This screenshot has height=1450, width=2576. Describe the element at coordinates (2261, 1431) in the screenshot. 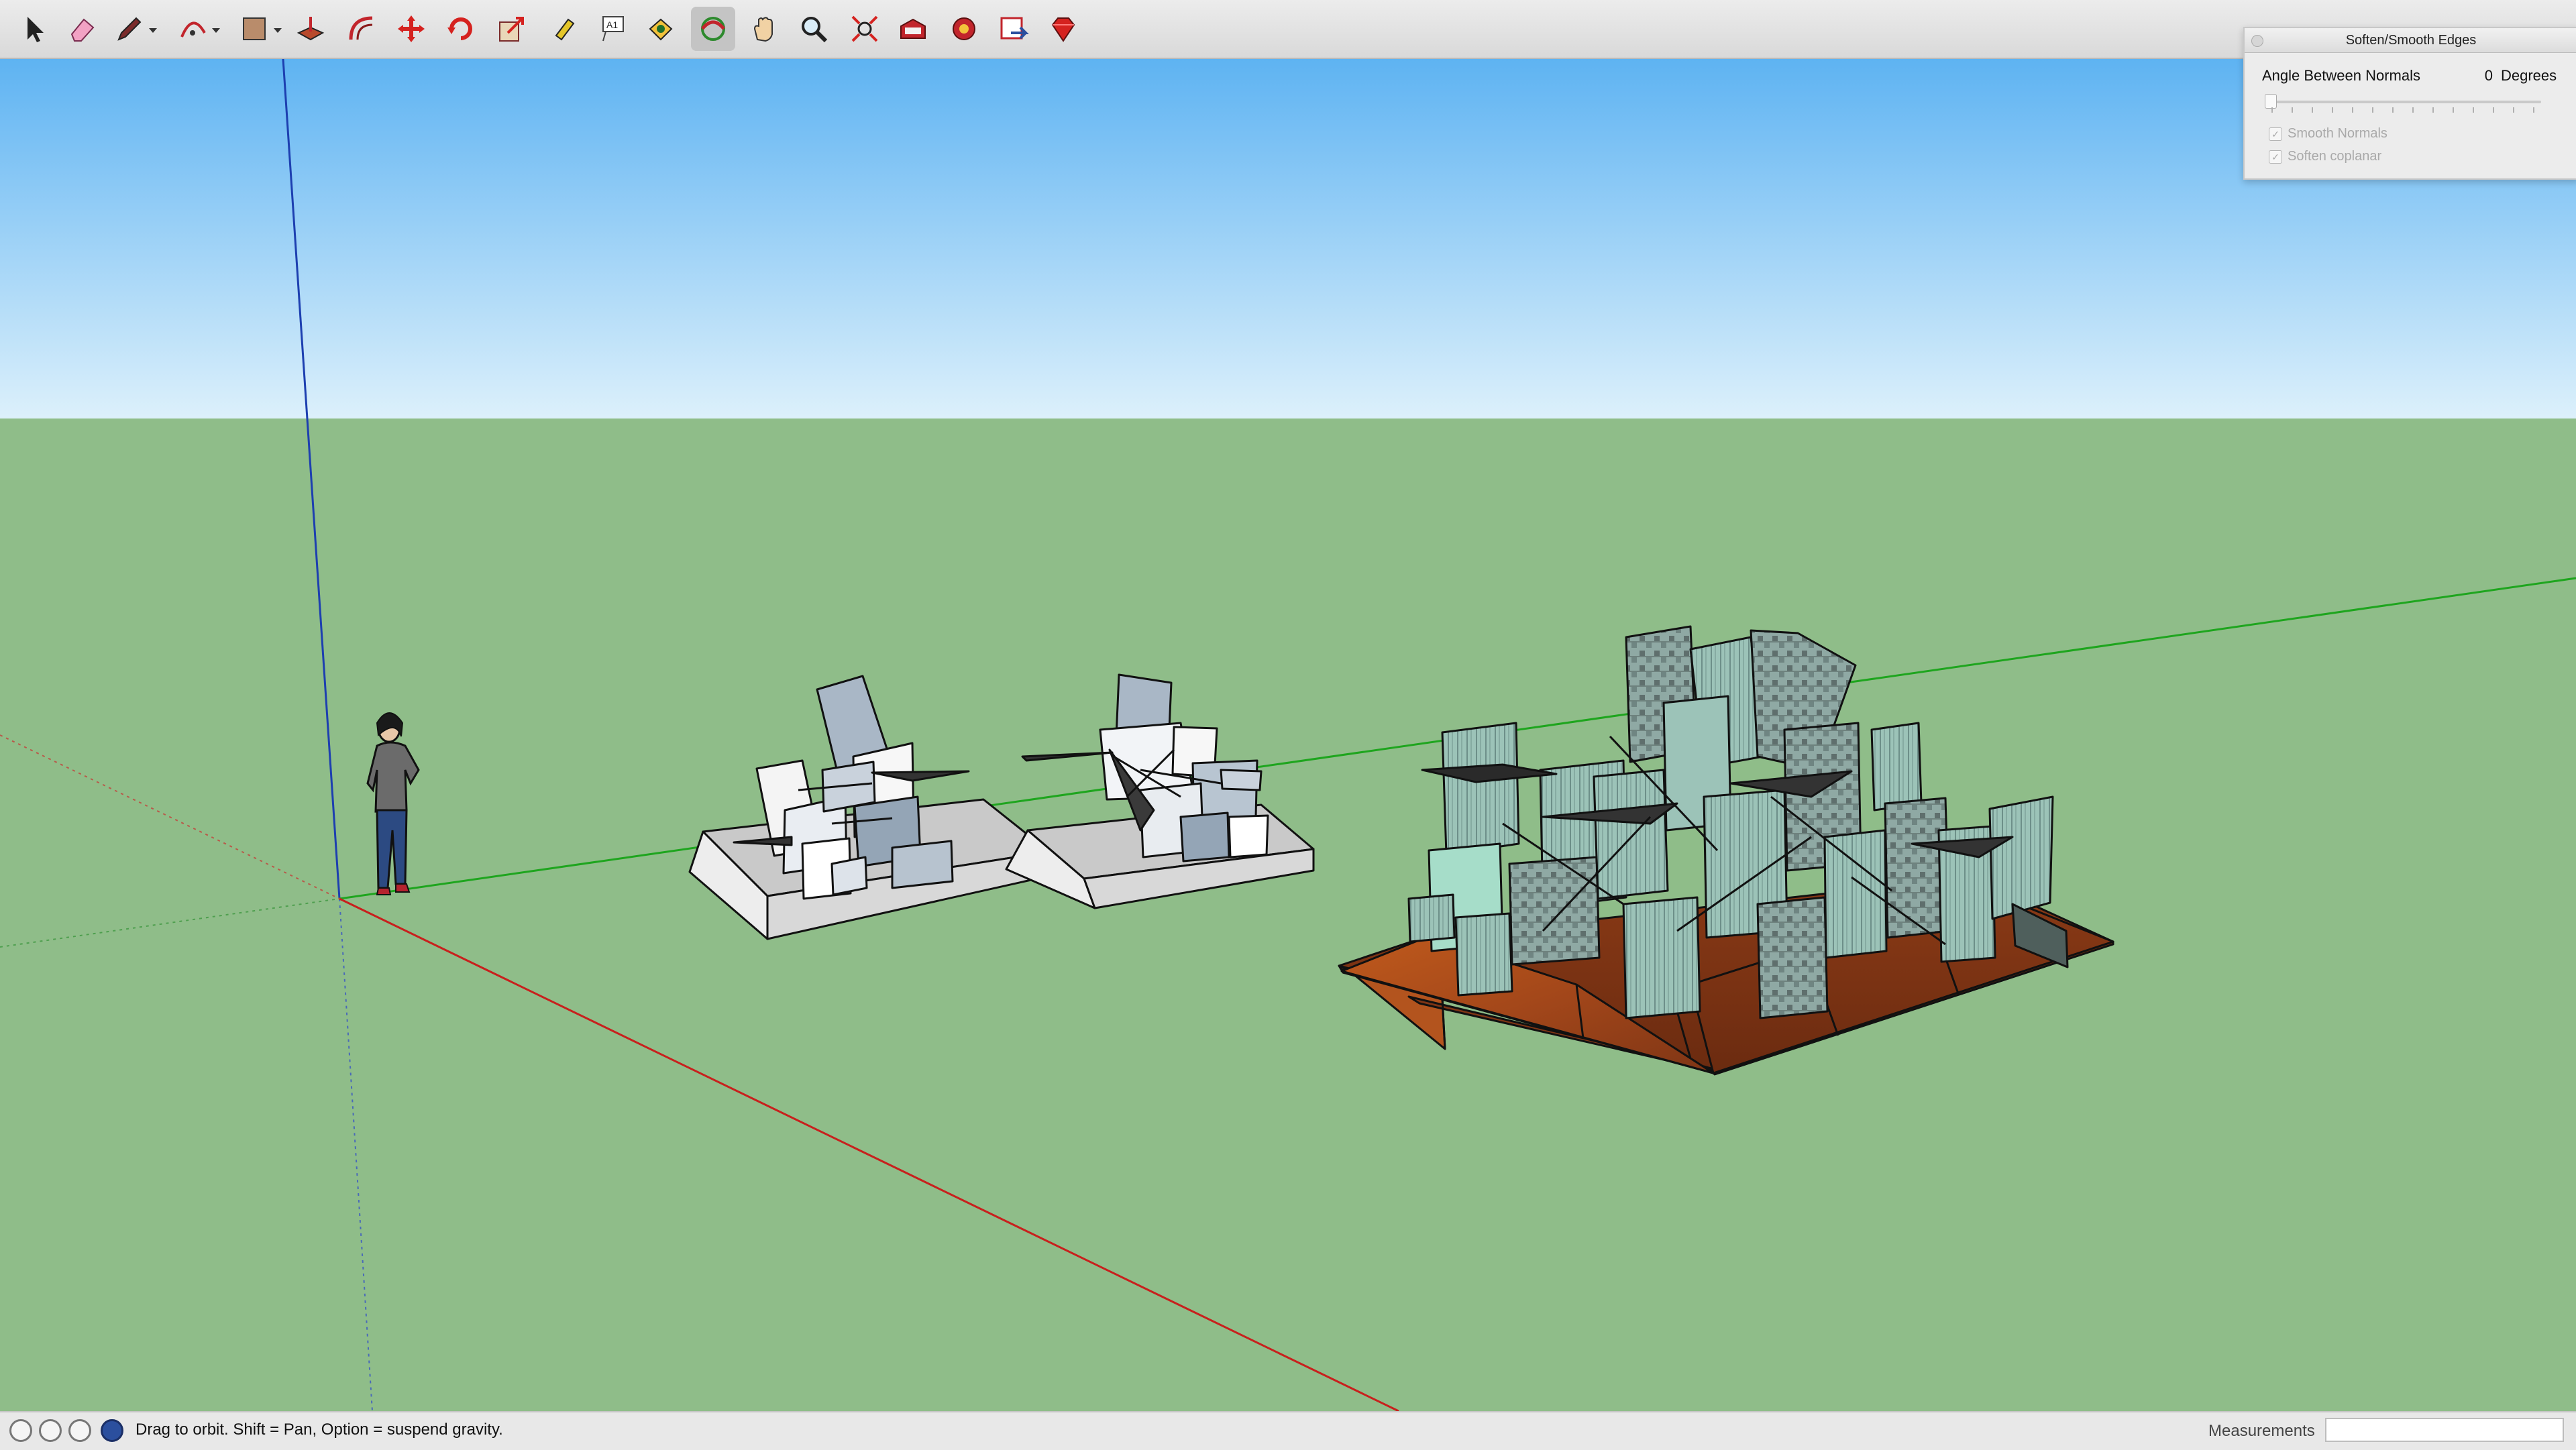

I see `measurements-label: Measurements` at that location.